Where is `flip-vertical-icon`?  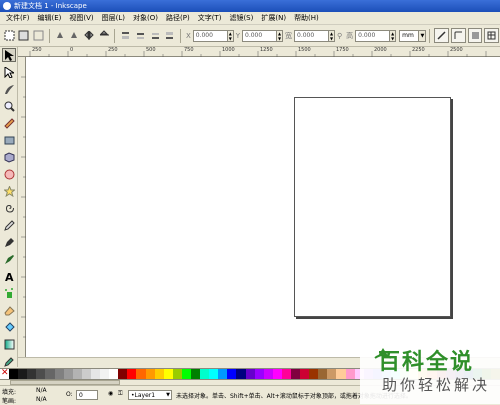
flip-vertical-icon is located at coordinates (104, 35).